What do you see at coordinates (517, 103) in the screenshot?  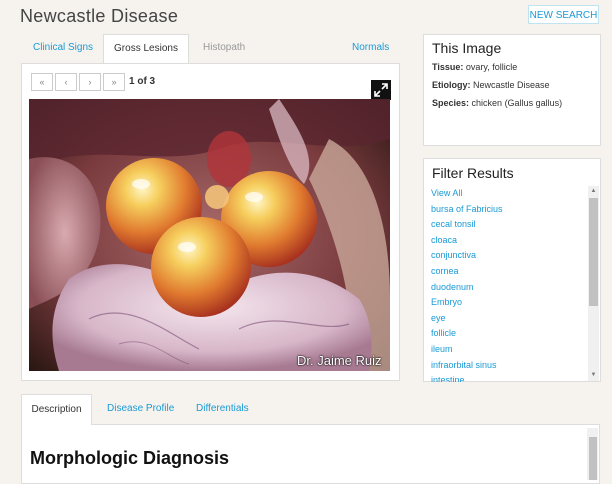 I see `species-value: chicken (Gallus gallus)` at bounding box center [517, 103].